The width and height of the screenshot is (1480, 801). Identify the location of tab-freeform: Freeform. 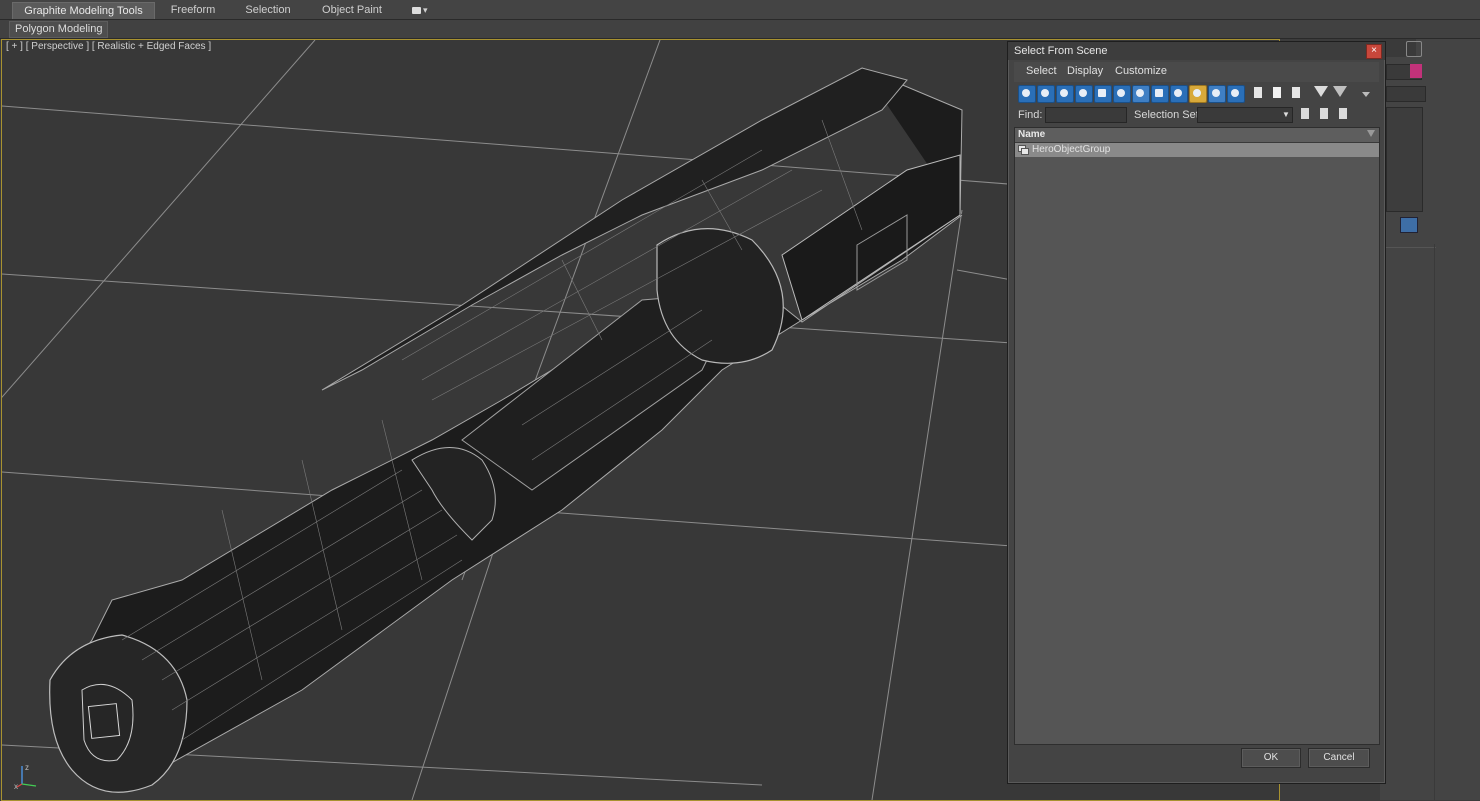
(193, 10).